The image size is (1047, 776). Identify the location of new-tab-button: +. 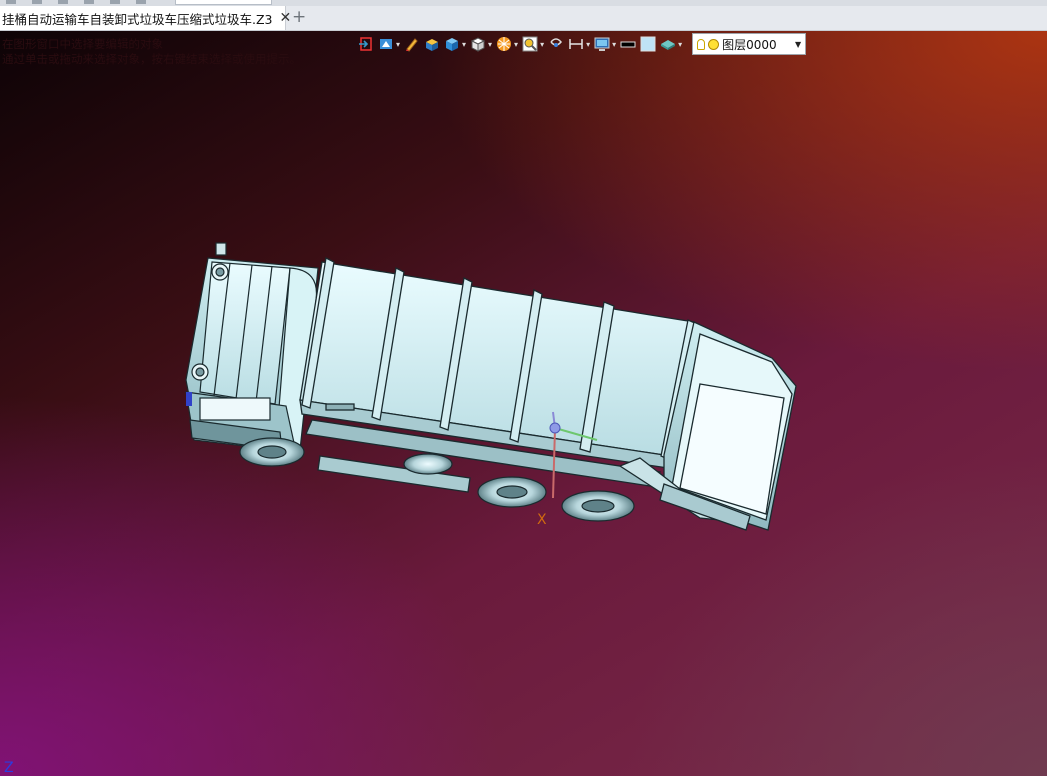
(299, 17).